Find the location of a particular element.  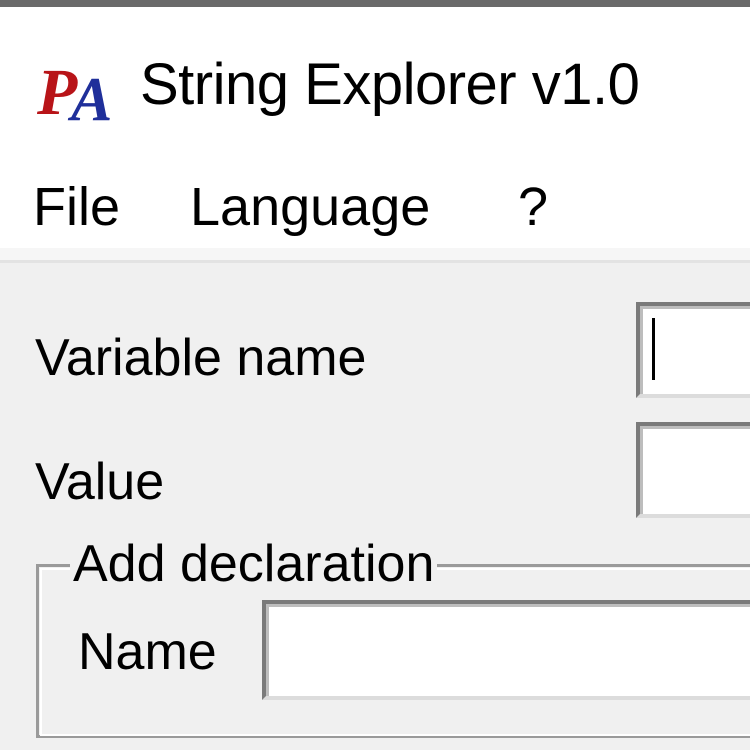

app-icon: P A is located at coordinates (74, 88).